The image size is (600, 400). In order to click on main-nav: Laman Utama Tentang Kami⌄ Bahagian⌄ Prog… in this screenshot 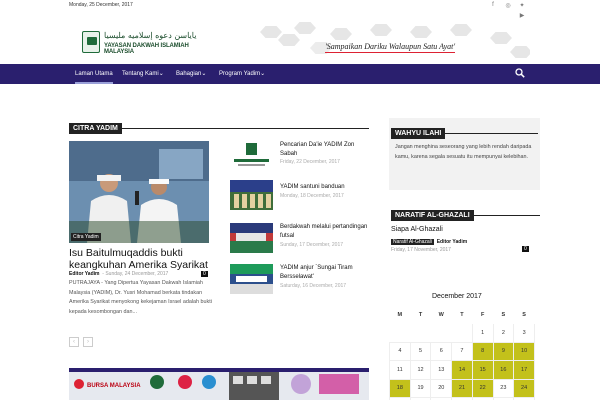, I will do `click(300, 74)`.